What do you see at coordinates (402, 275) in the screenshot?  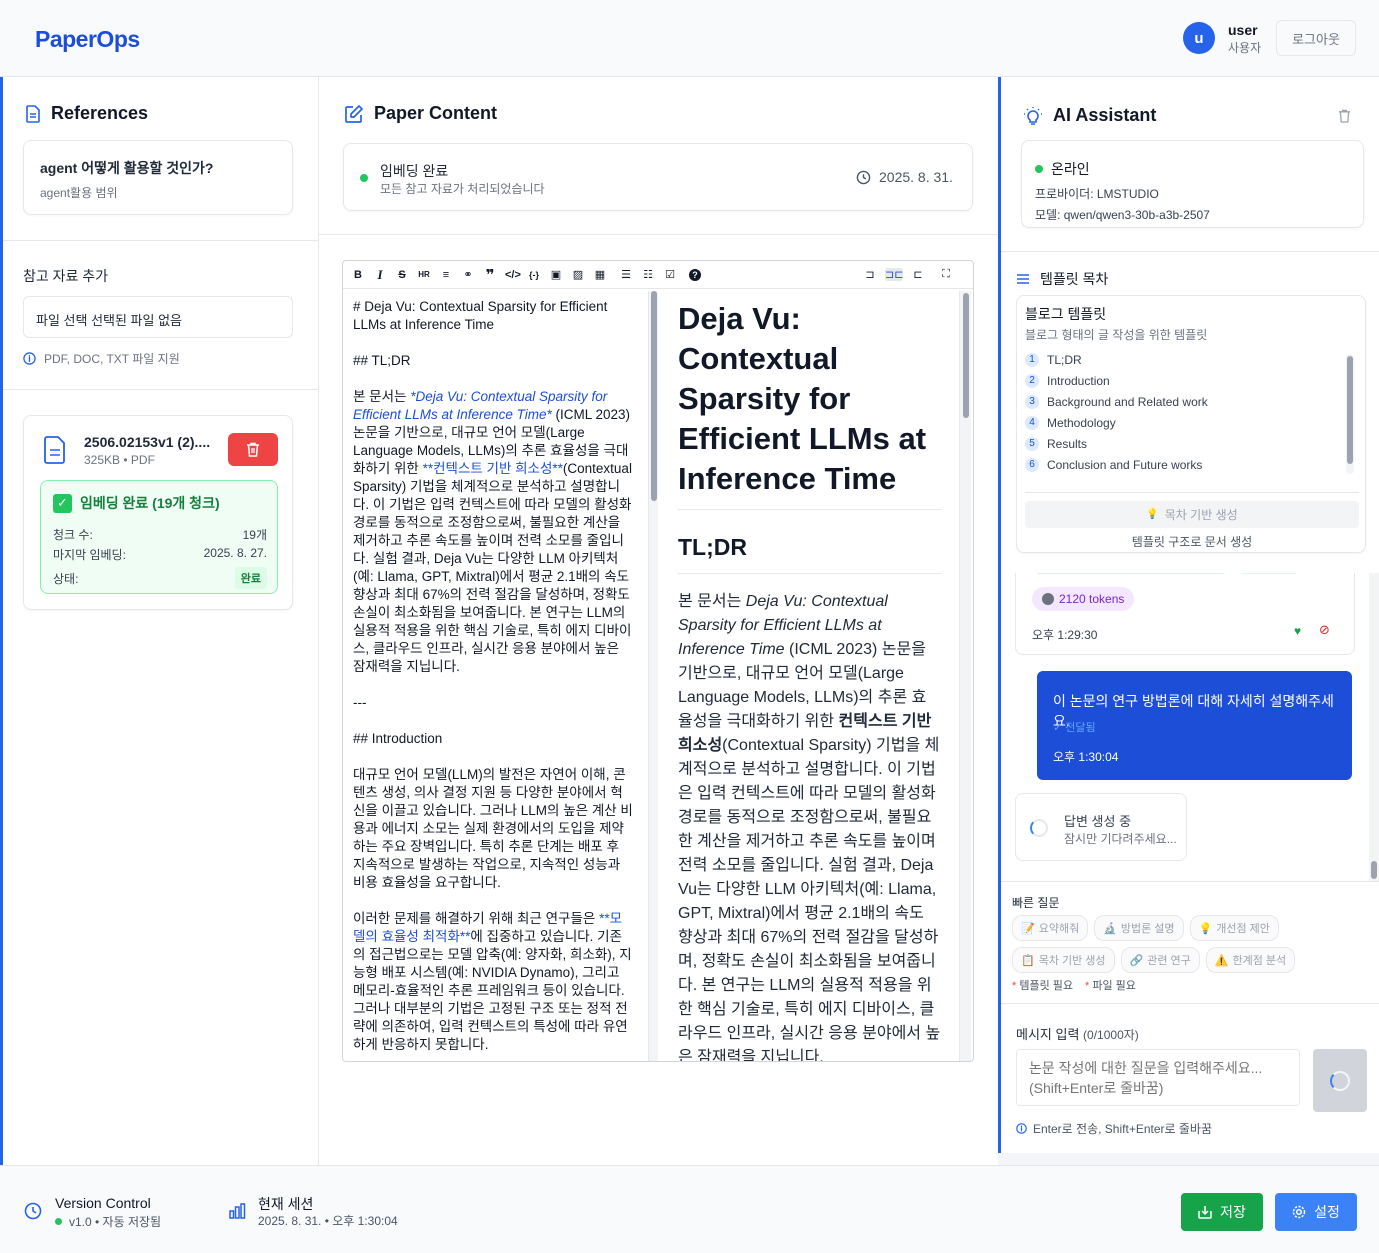 I see `strike-button: S` at bounding box center [402, 275].